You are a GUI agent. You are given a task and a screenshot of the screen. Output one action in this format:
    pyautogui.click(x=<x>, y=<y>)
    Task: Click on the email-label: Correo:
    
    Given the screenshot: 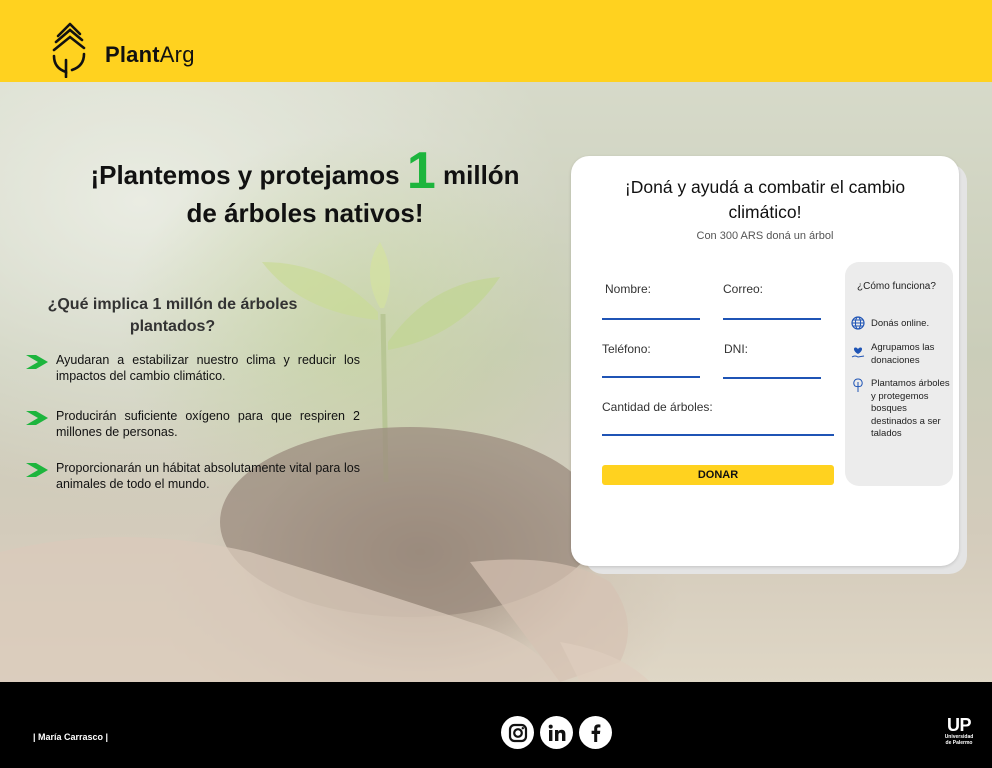 What is the action you would take?
    pyautogui.click(x=743, y=289)
    